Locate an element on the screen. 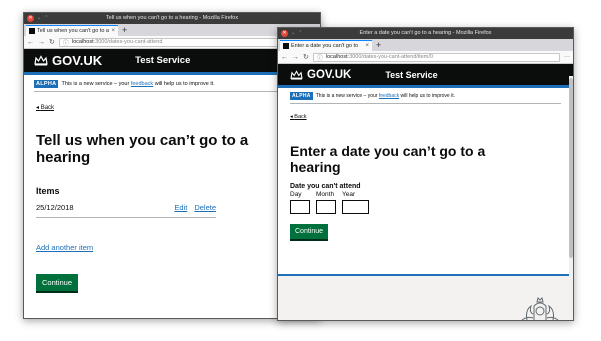  date-item-year: Year is located at coordinates (355, 203).